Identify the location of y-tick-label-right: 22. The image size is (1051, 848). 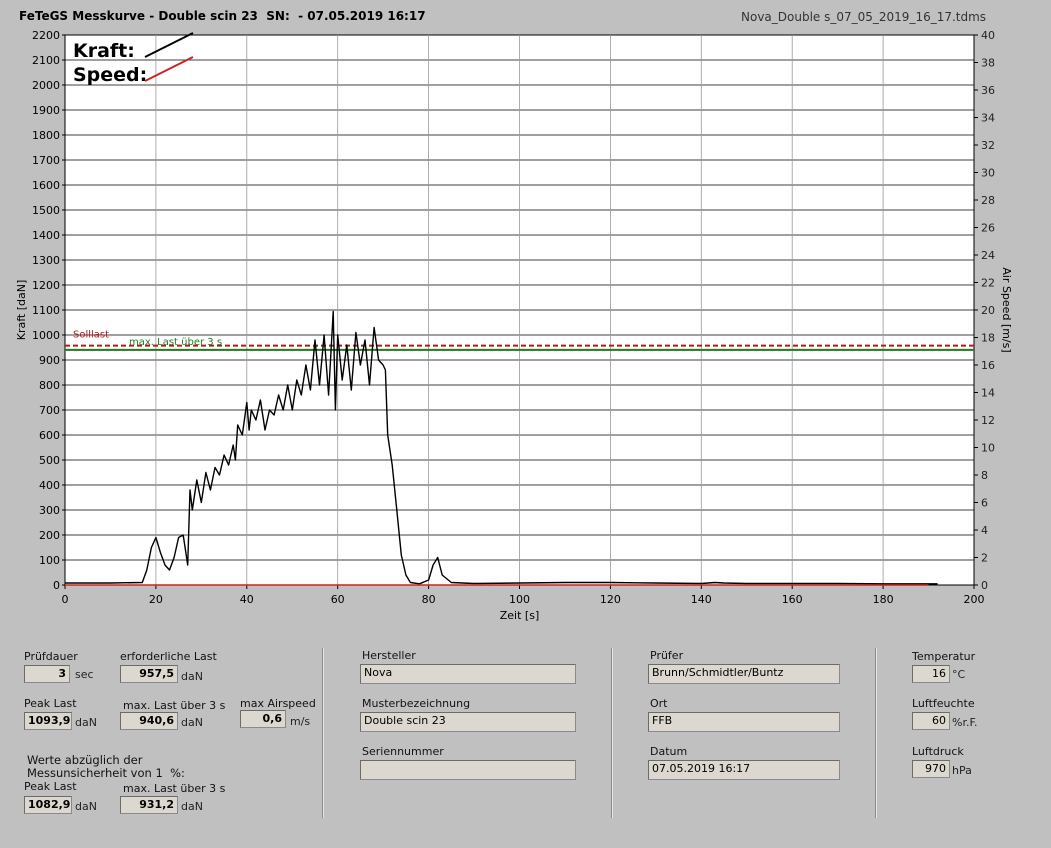
(988, 283).